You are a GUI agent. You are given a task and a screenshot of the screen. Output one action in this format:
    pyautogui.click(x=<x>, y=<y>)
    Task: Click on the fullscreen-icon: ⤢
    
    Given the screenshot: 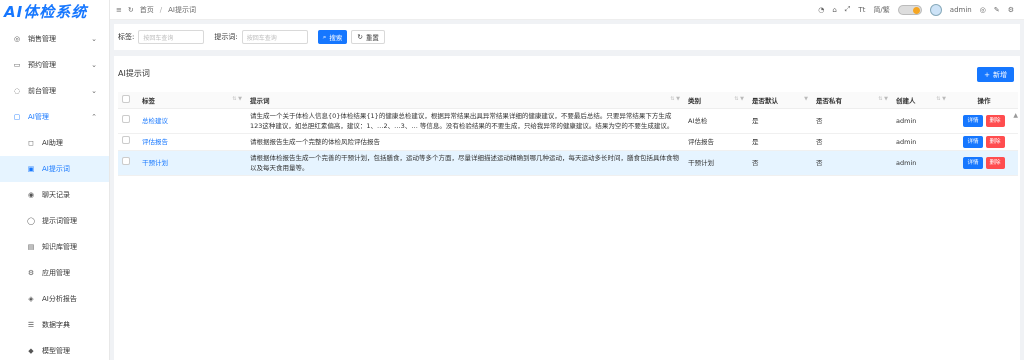 What is the action you would take?
    pyautogui.click(x=848, y=9)
    